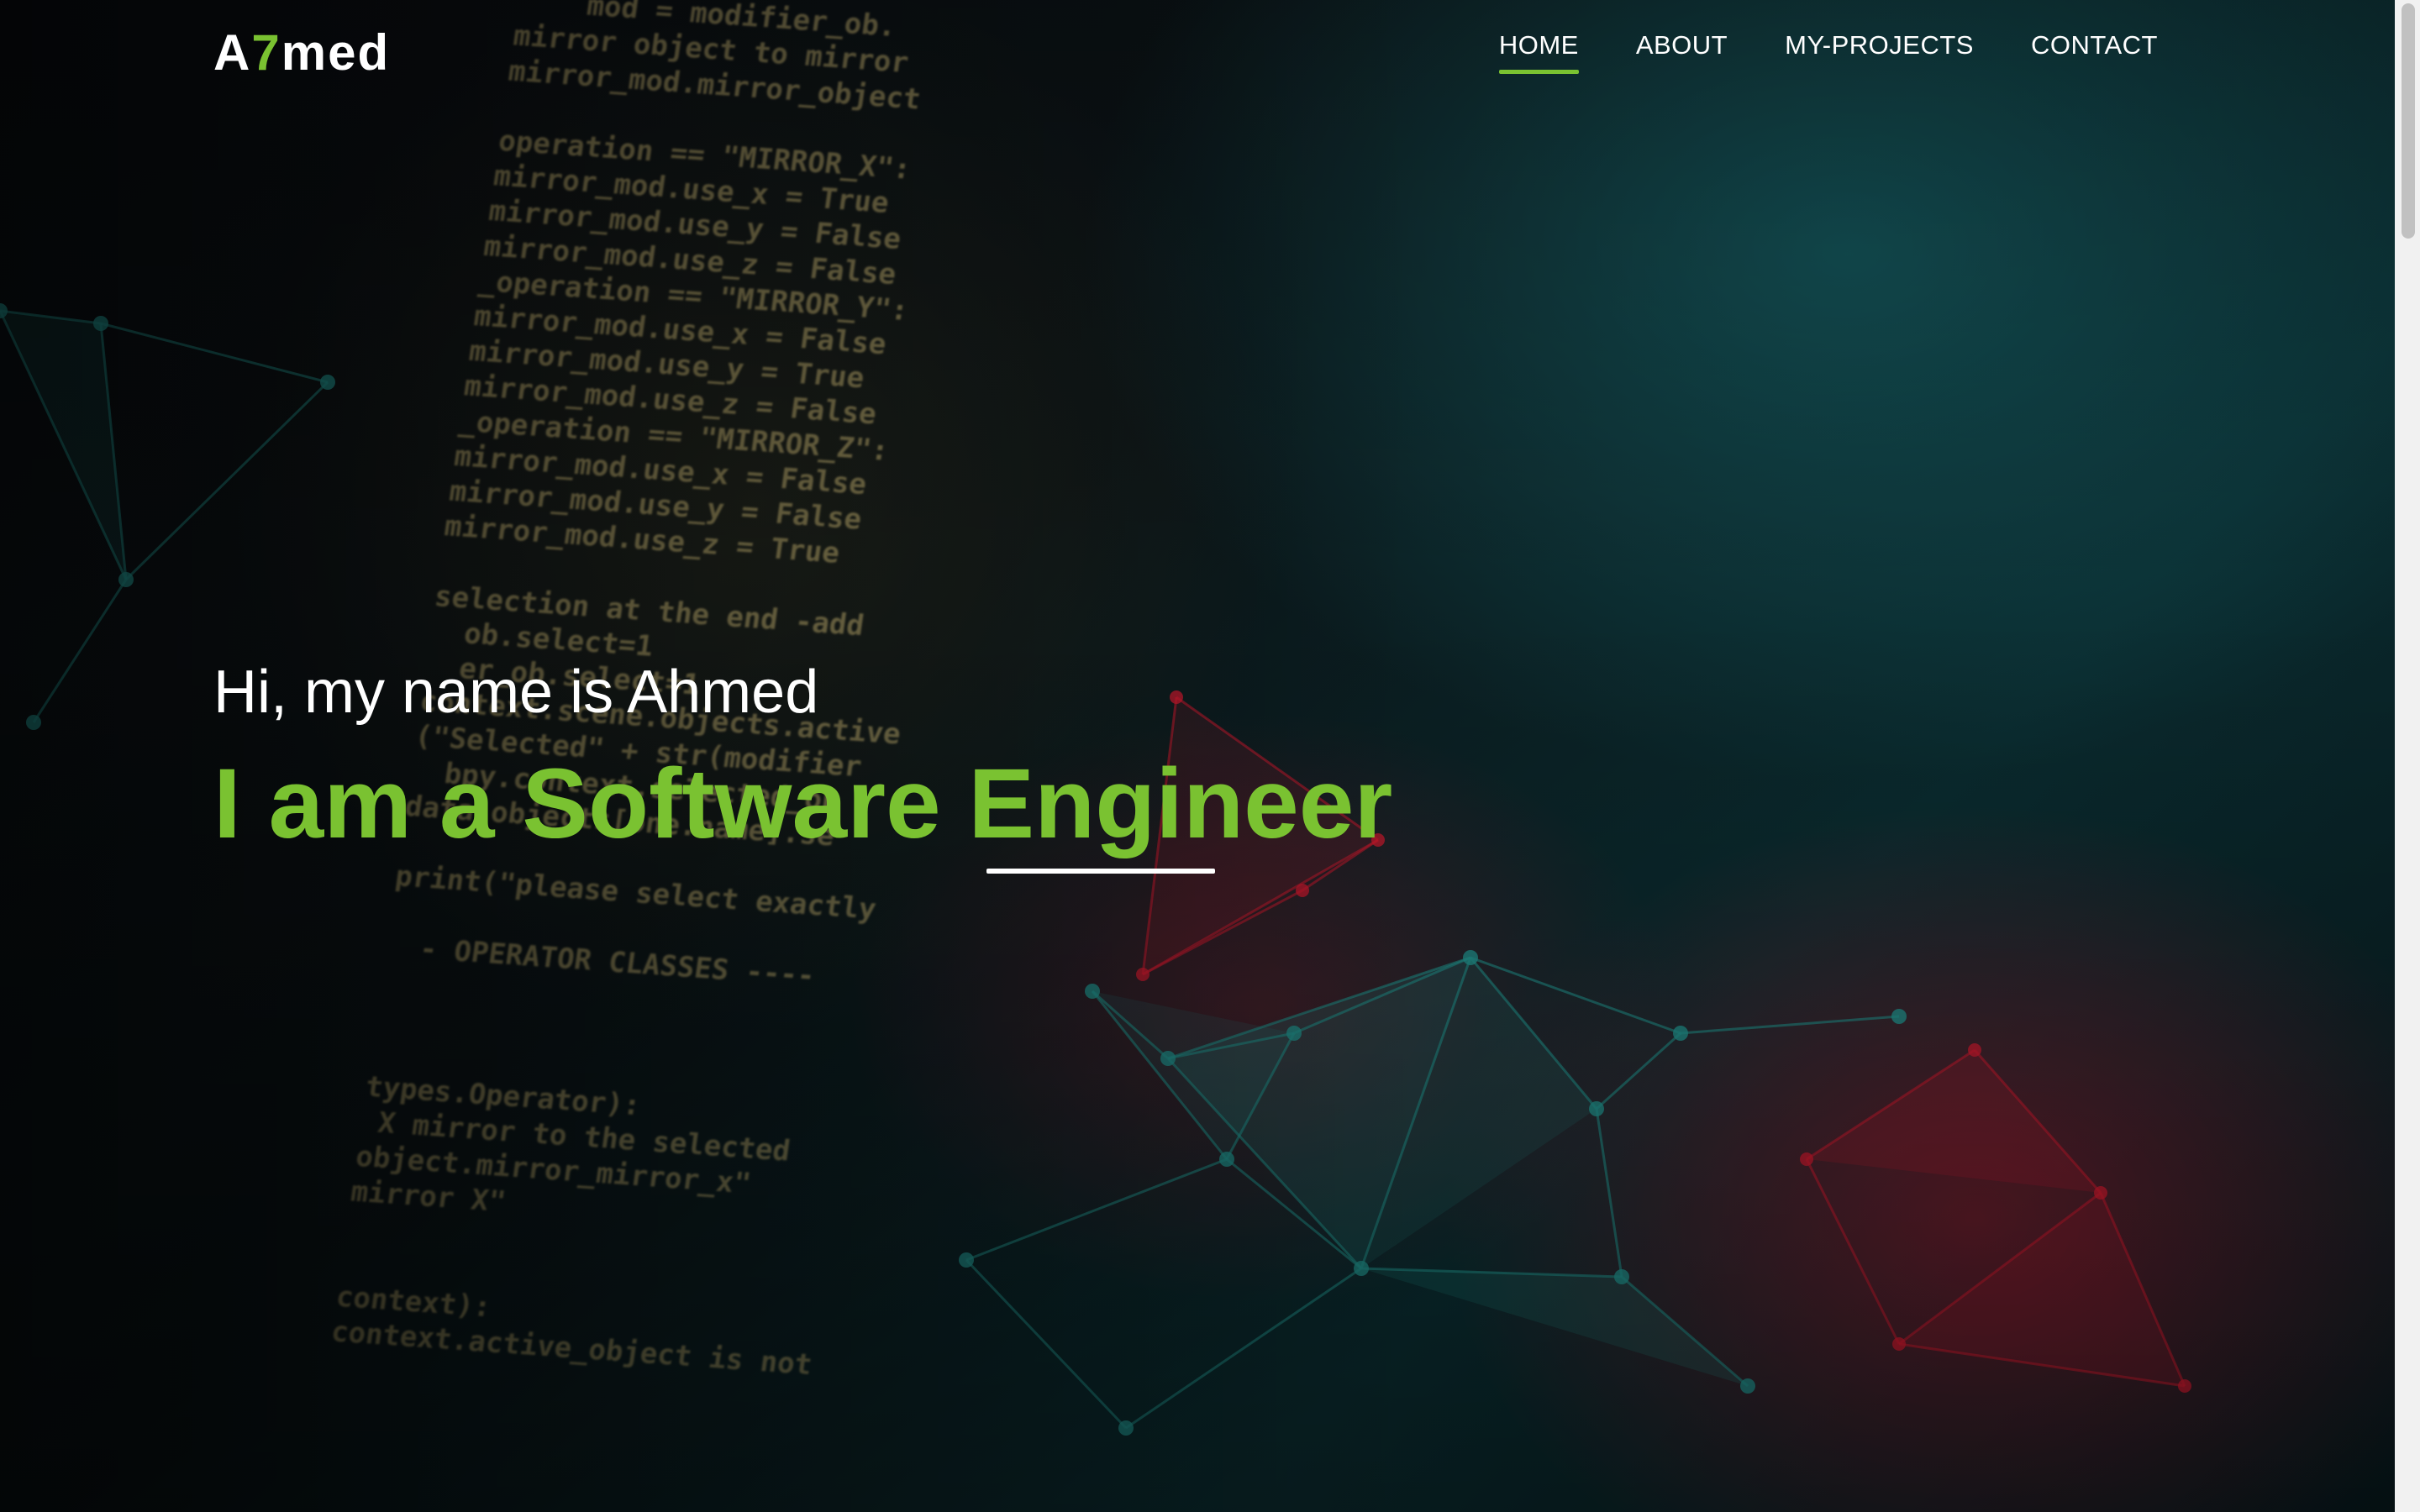 Image resolution: width=2420 pixels, height=1512 pixels. Describe the element at coordinates (1879, 52) in the screenshot. I see `nav-link-my-projects: MY-PROJECTS` at that location.